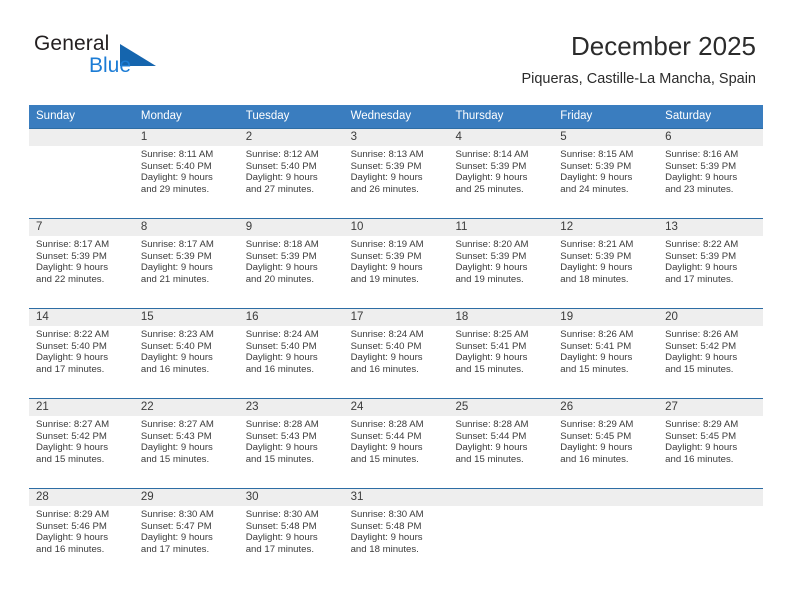 The width and height of the screenshot is (792, 612). What do you see at coordinates (701, 436) in the screenshot?
I see `sunset-text: Sunset: 5:45 PM` at bounding box center [701, 436].